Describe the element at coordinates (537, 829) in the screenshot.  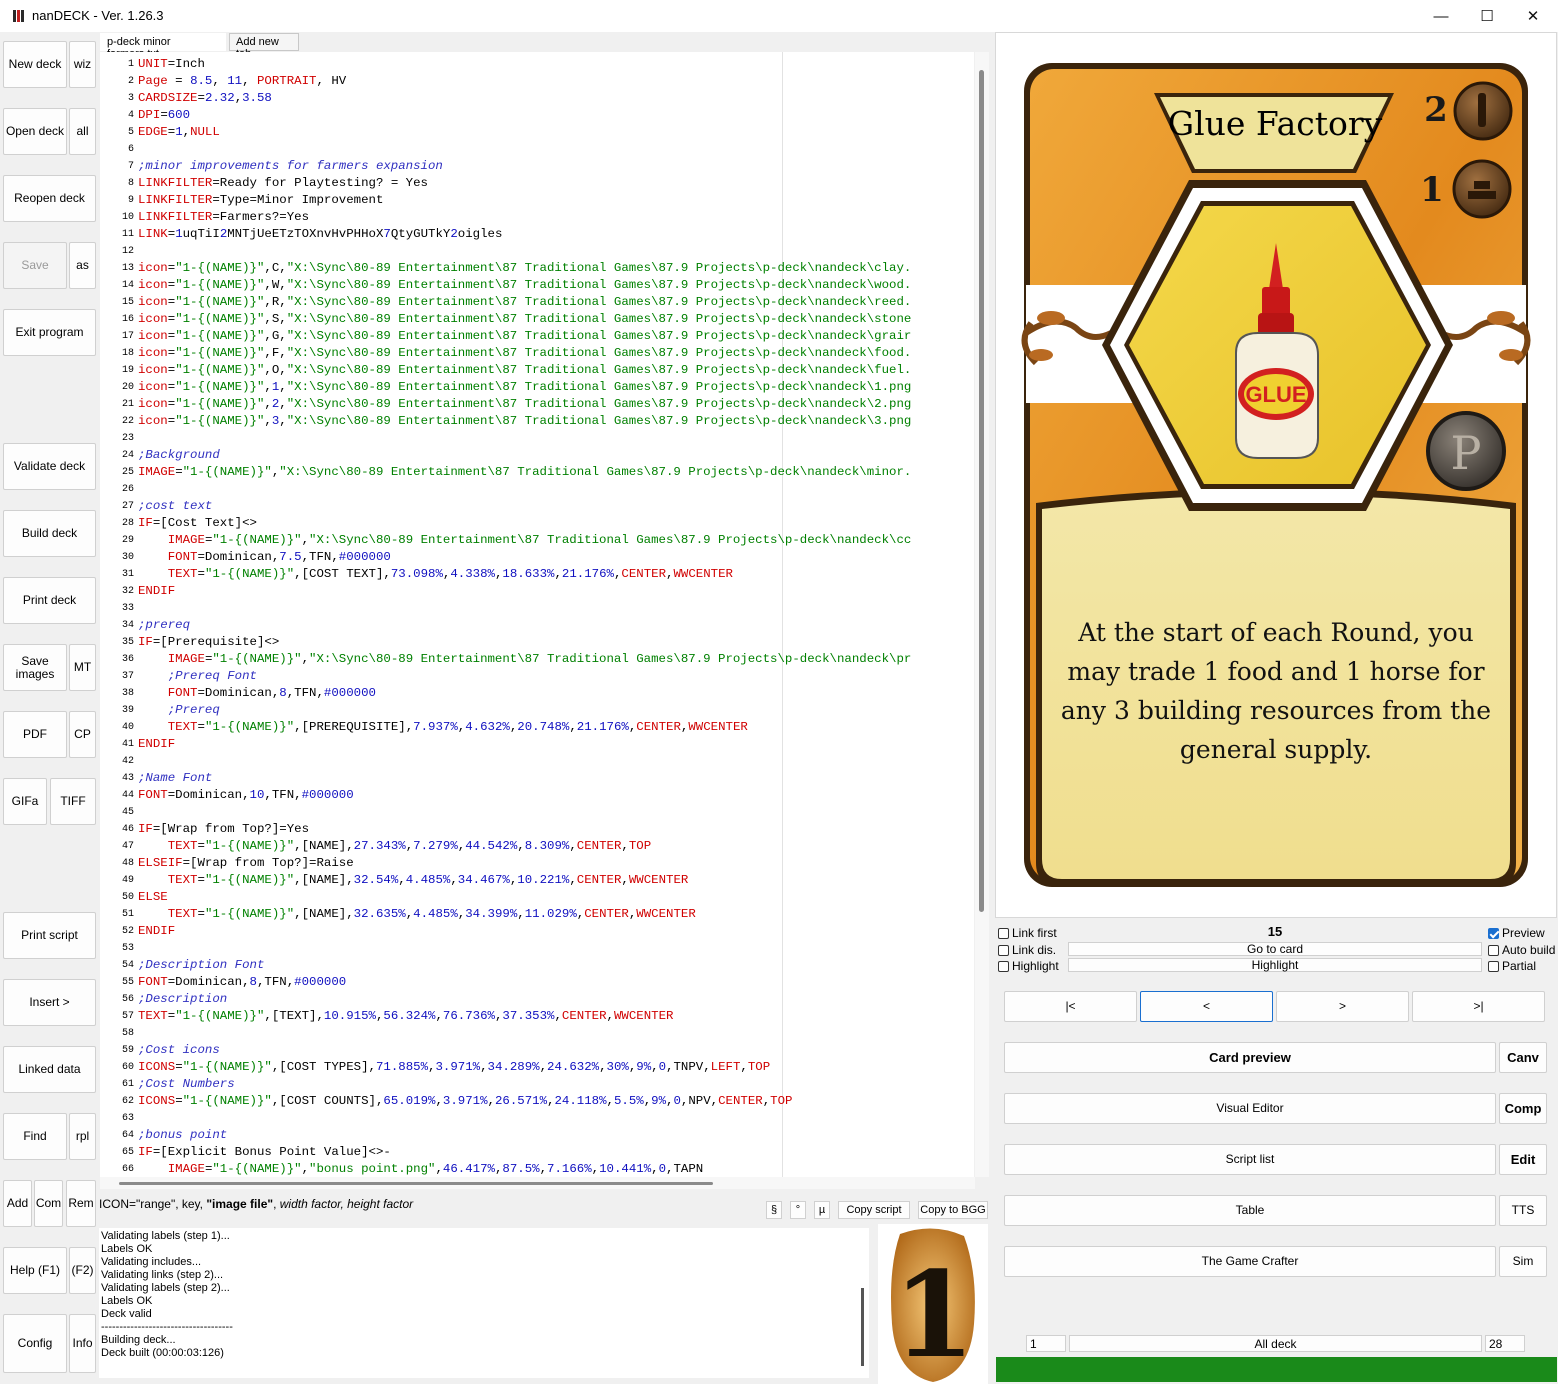
I see `code-line: 46 IF=[Wrap from Top?]=Yes` at that location.